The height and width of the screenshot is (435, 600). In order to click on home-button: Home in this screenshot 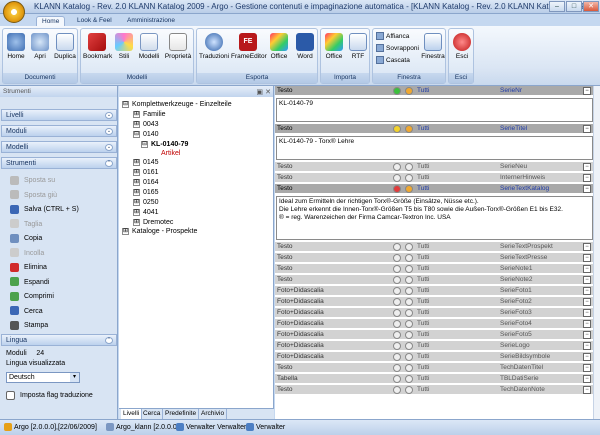, I will do `click(16, 46)`.